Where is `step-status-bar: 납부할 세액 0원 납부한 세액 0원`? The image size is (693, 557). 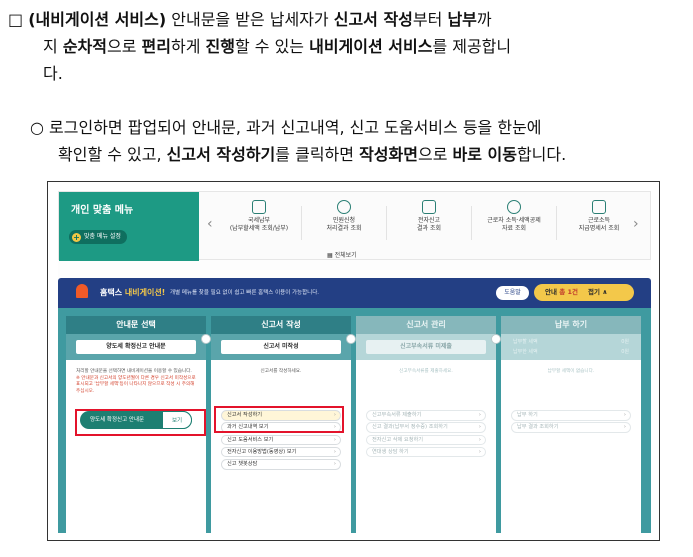 step-status-bar: 납부할 세액 0원 납부한 세액 0원 is located at coordinates (571, 347).